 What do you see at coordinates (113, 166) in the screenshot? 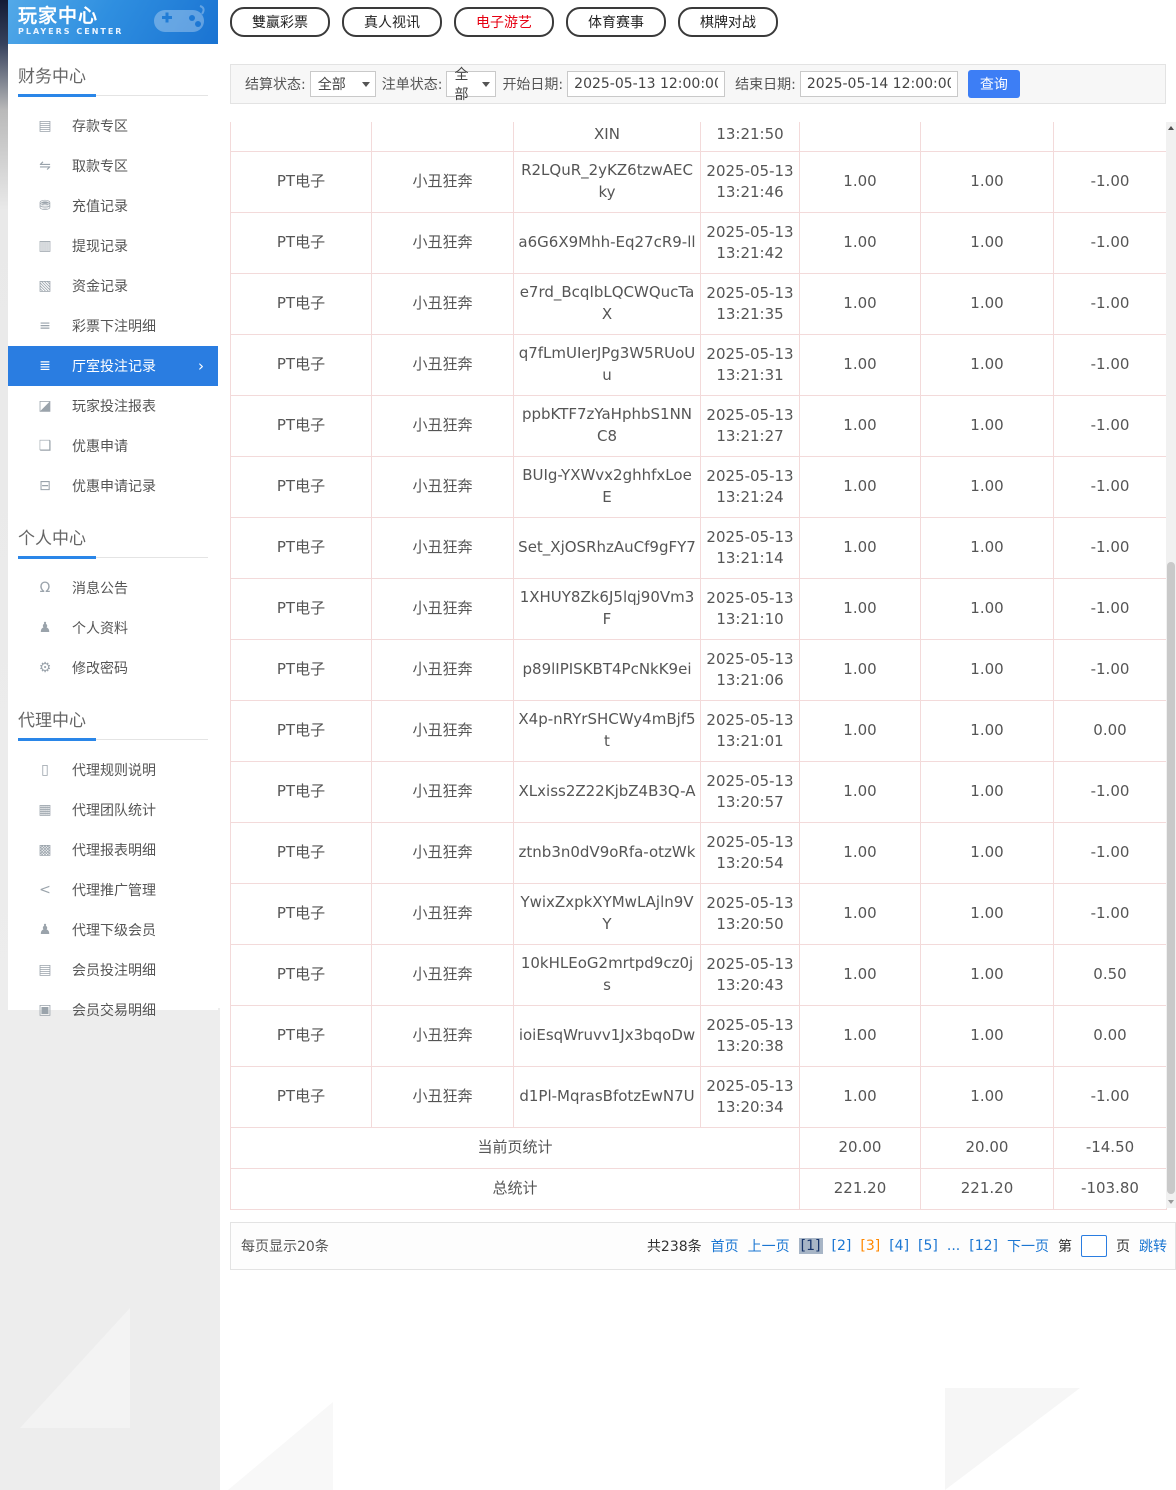
I see `sidebar-item-取款专区: ⇋ 取款专区` at bounding box center [113, 166].